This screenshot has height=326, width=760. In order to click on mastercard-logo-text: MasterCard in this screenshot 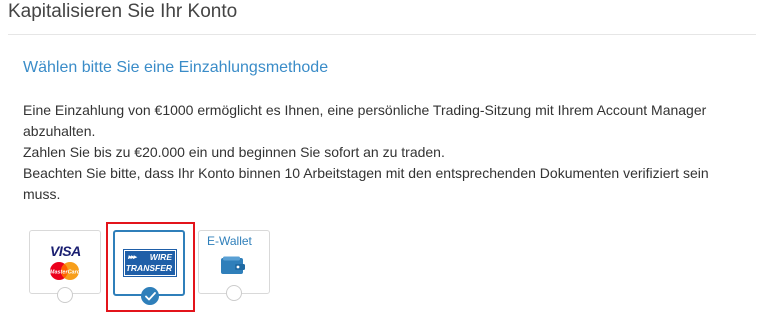, I will do `click(65, 273)`.